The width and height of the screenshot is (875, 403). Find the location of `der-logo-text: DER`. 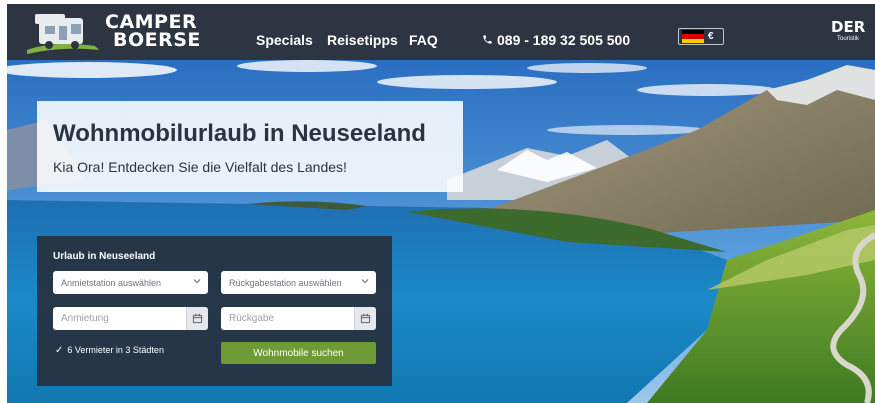

der-logo-text: DER is located at coordinates (848, 27).